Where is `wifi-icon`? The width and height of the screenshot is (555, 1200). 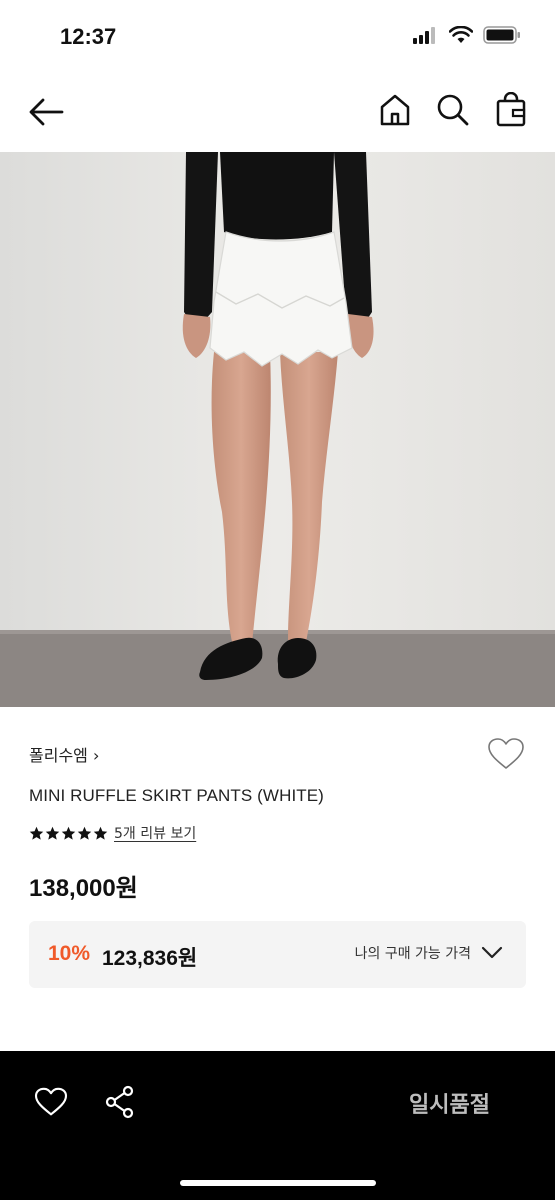 wifi-icon is located at coordinates (461, 36).